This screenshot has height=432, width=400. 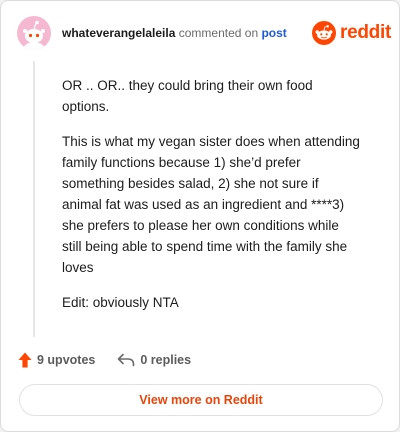 I want to click on reply-button: 0 replies, so click(x=154, y=360).